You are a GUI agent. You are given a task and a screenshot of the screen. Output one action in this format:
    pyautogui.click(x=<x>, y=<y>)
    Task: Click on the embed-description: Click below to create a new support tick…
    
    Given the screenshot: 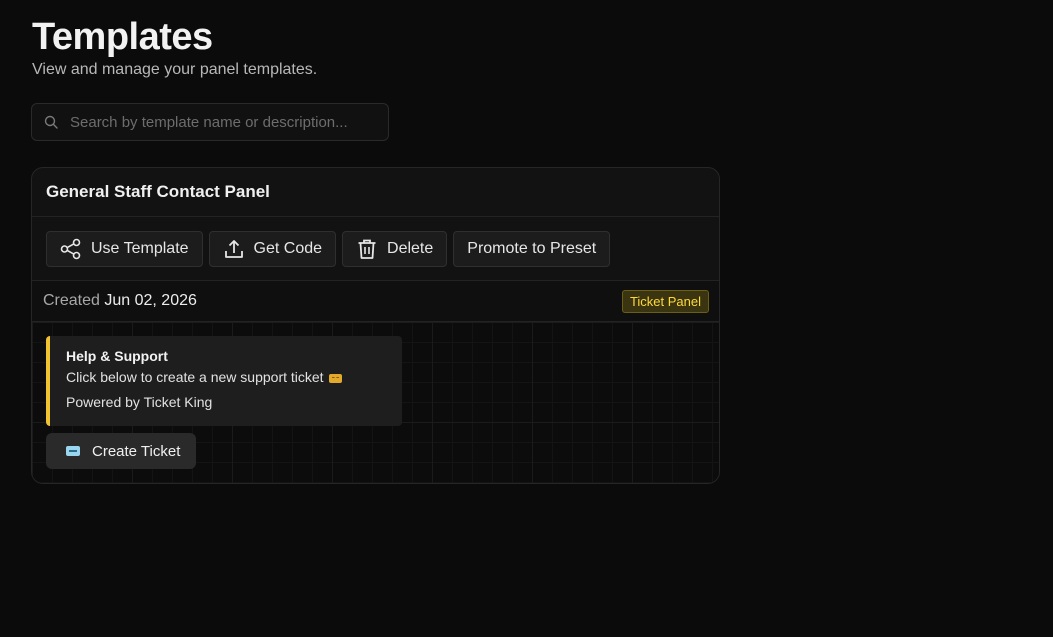 What is the action you would take?
    pyautogui.click(x=195, y=377)
    